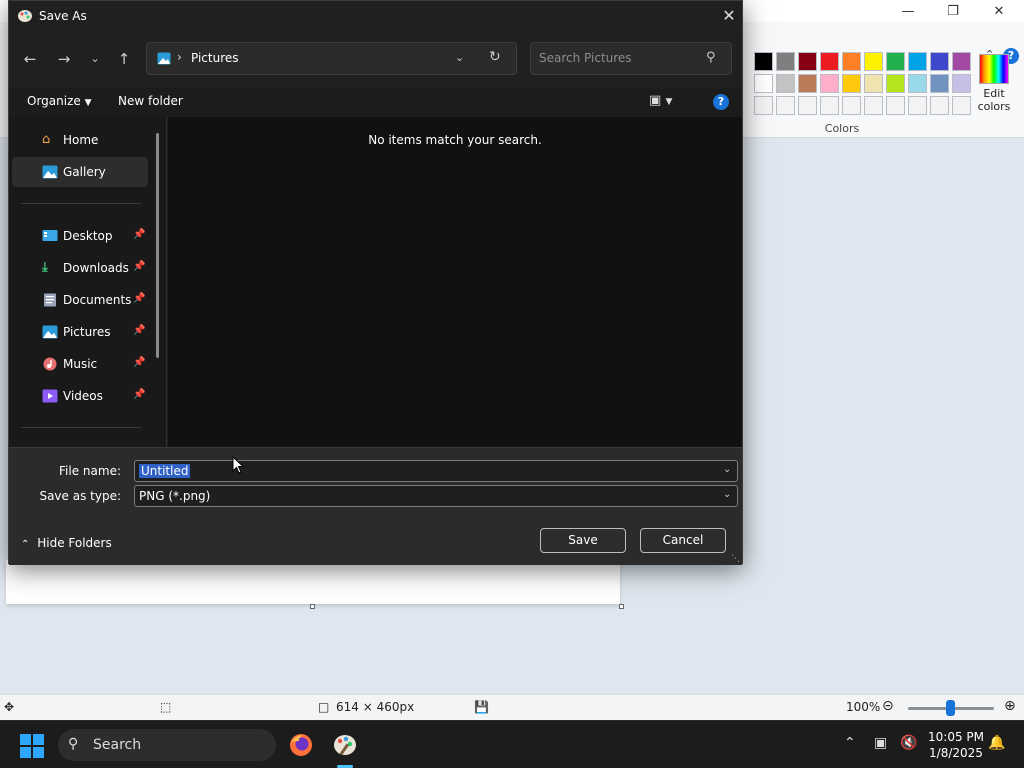 Image resolution: width=1024 pixels, height=768 pixels. I want to click on nav-item-music: Music 📌, so click(80, 364).